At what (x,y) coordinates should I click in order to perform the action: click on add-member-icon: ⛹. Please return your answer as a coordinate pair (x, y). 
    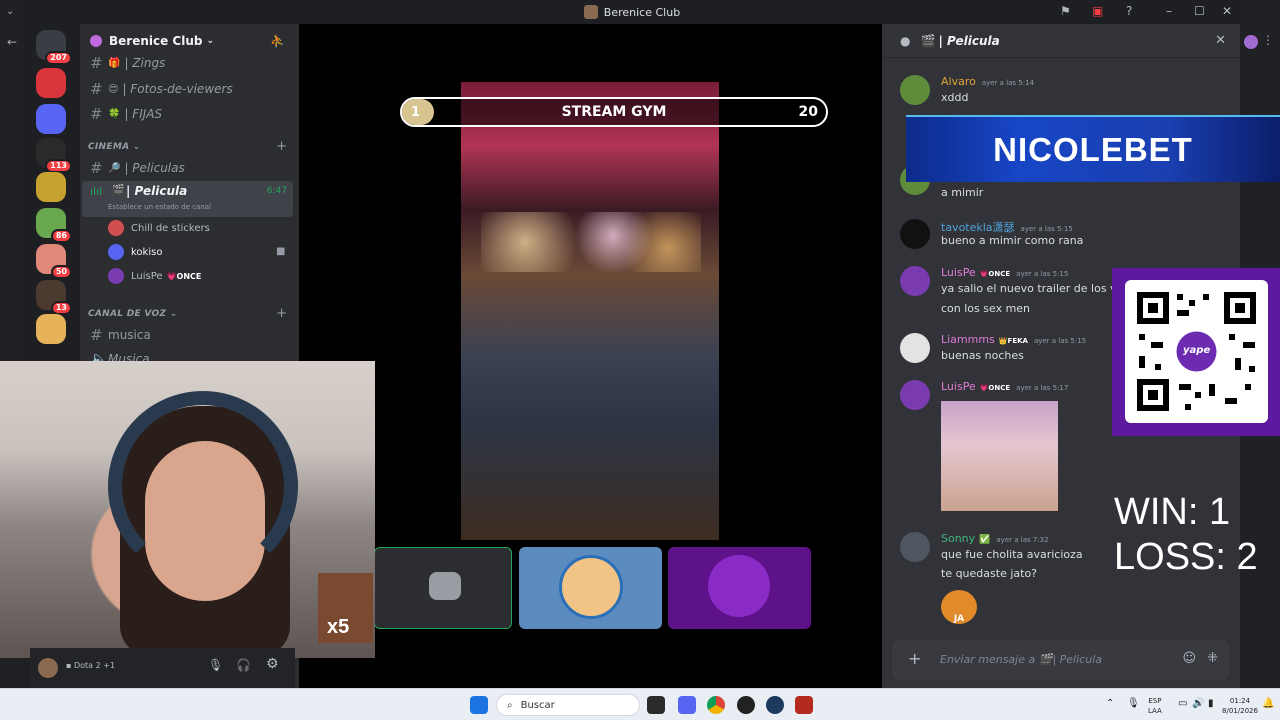
    Looking at the image, I should click on (277, 41).